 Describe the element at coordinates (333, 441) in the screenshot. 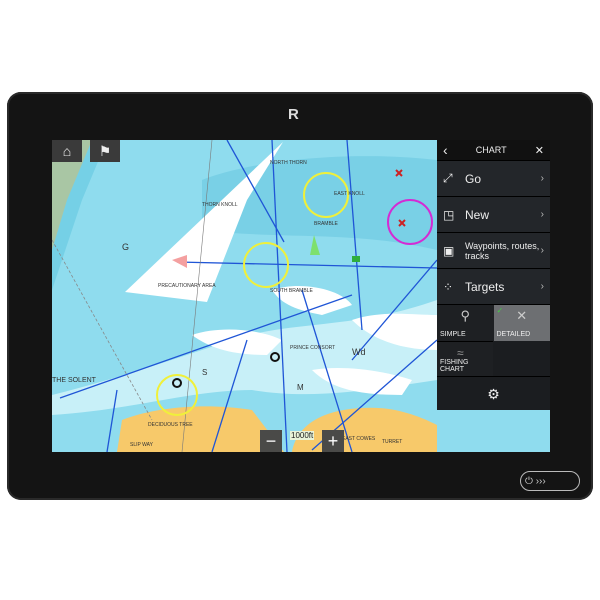

I see `zoom-in-button: +` at that location.